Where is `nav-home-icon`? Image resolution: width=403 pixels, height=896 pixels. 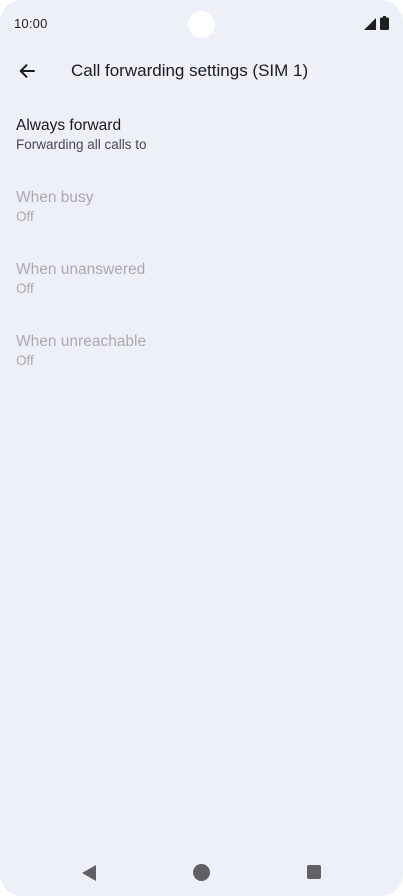 nav-home-icon is located at coordinates (201, 872).